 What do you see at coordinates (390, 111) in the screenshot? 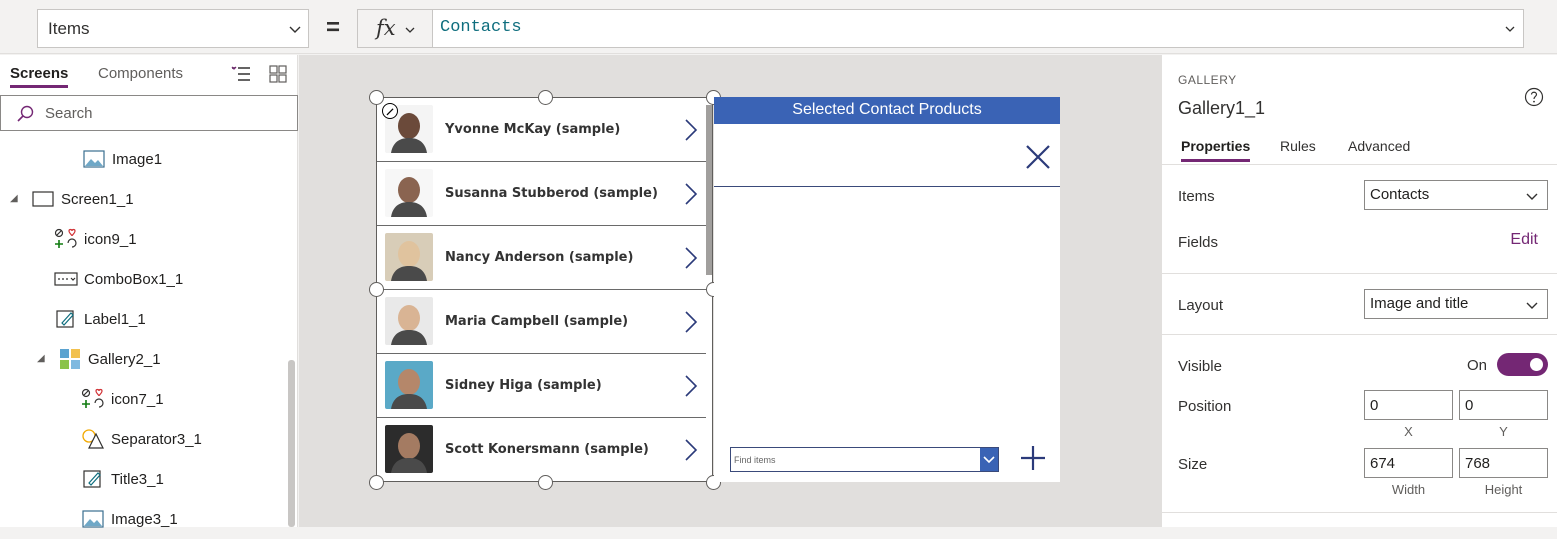
I see `edit-gallery-template-icon` at bounding box center [390, 111].